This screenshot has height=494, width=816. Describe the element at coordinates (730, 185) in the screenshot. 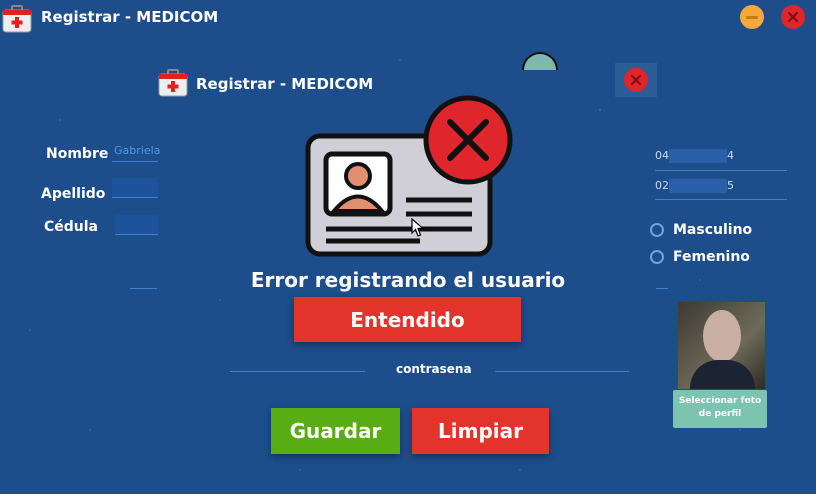

I see `right-field-2-suffix: 5` at that location.